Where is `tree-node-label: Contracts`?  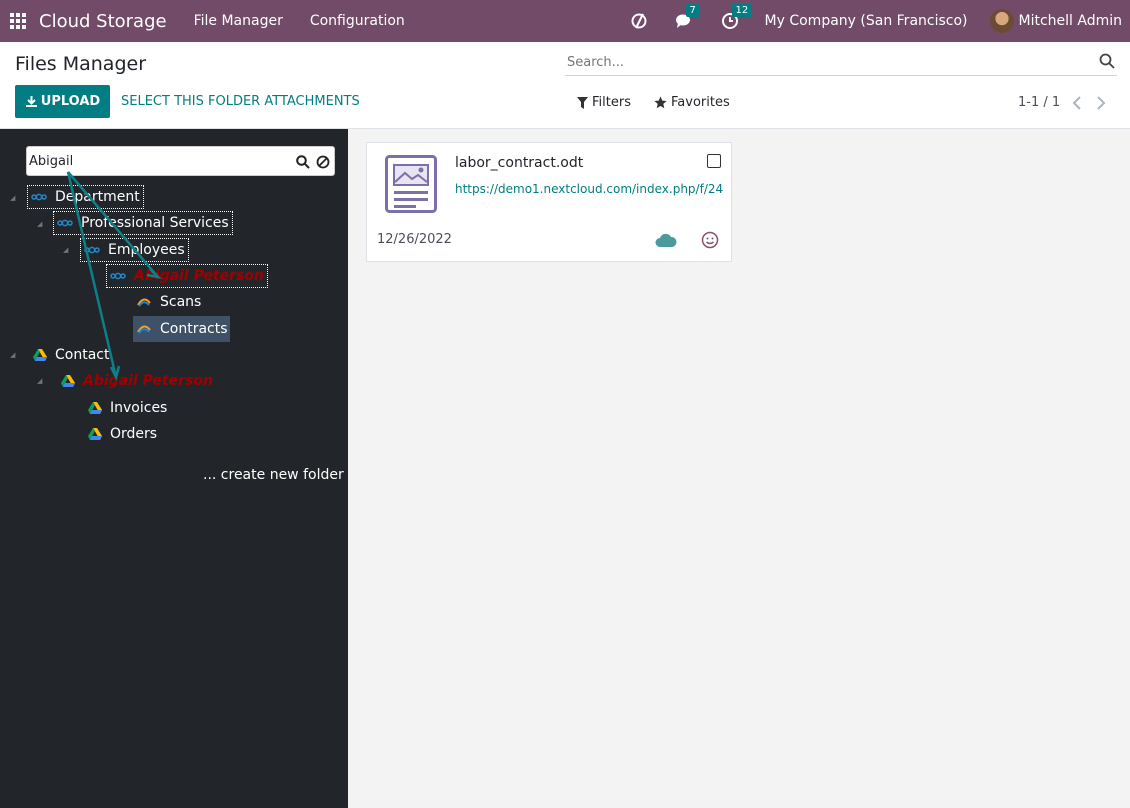 tree-node-label: Contracts is located at coordinates (194, 329).